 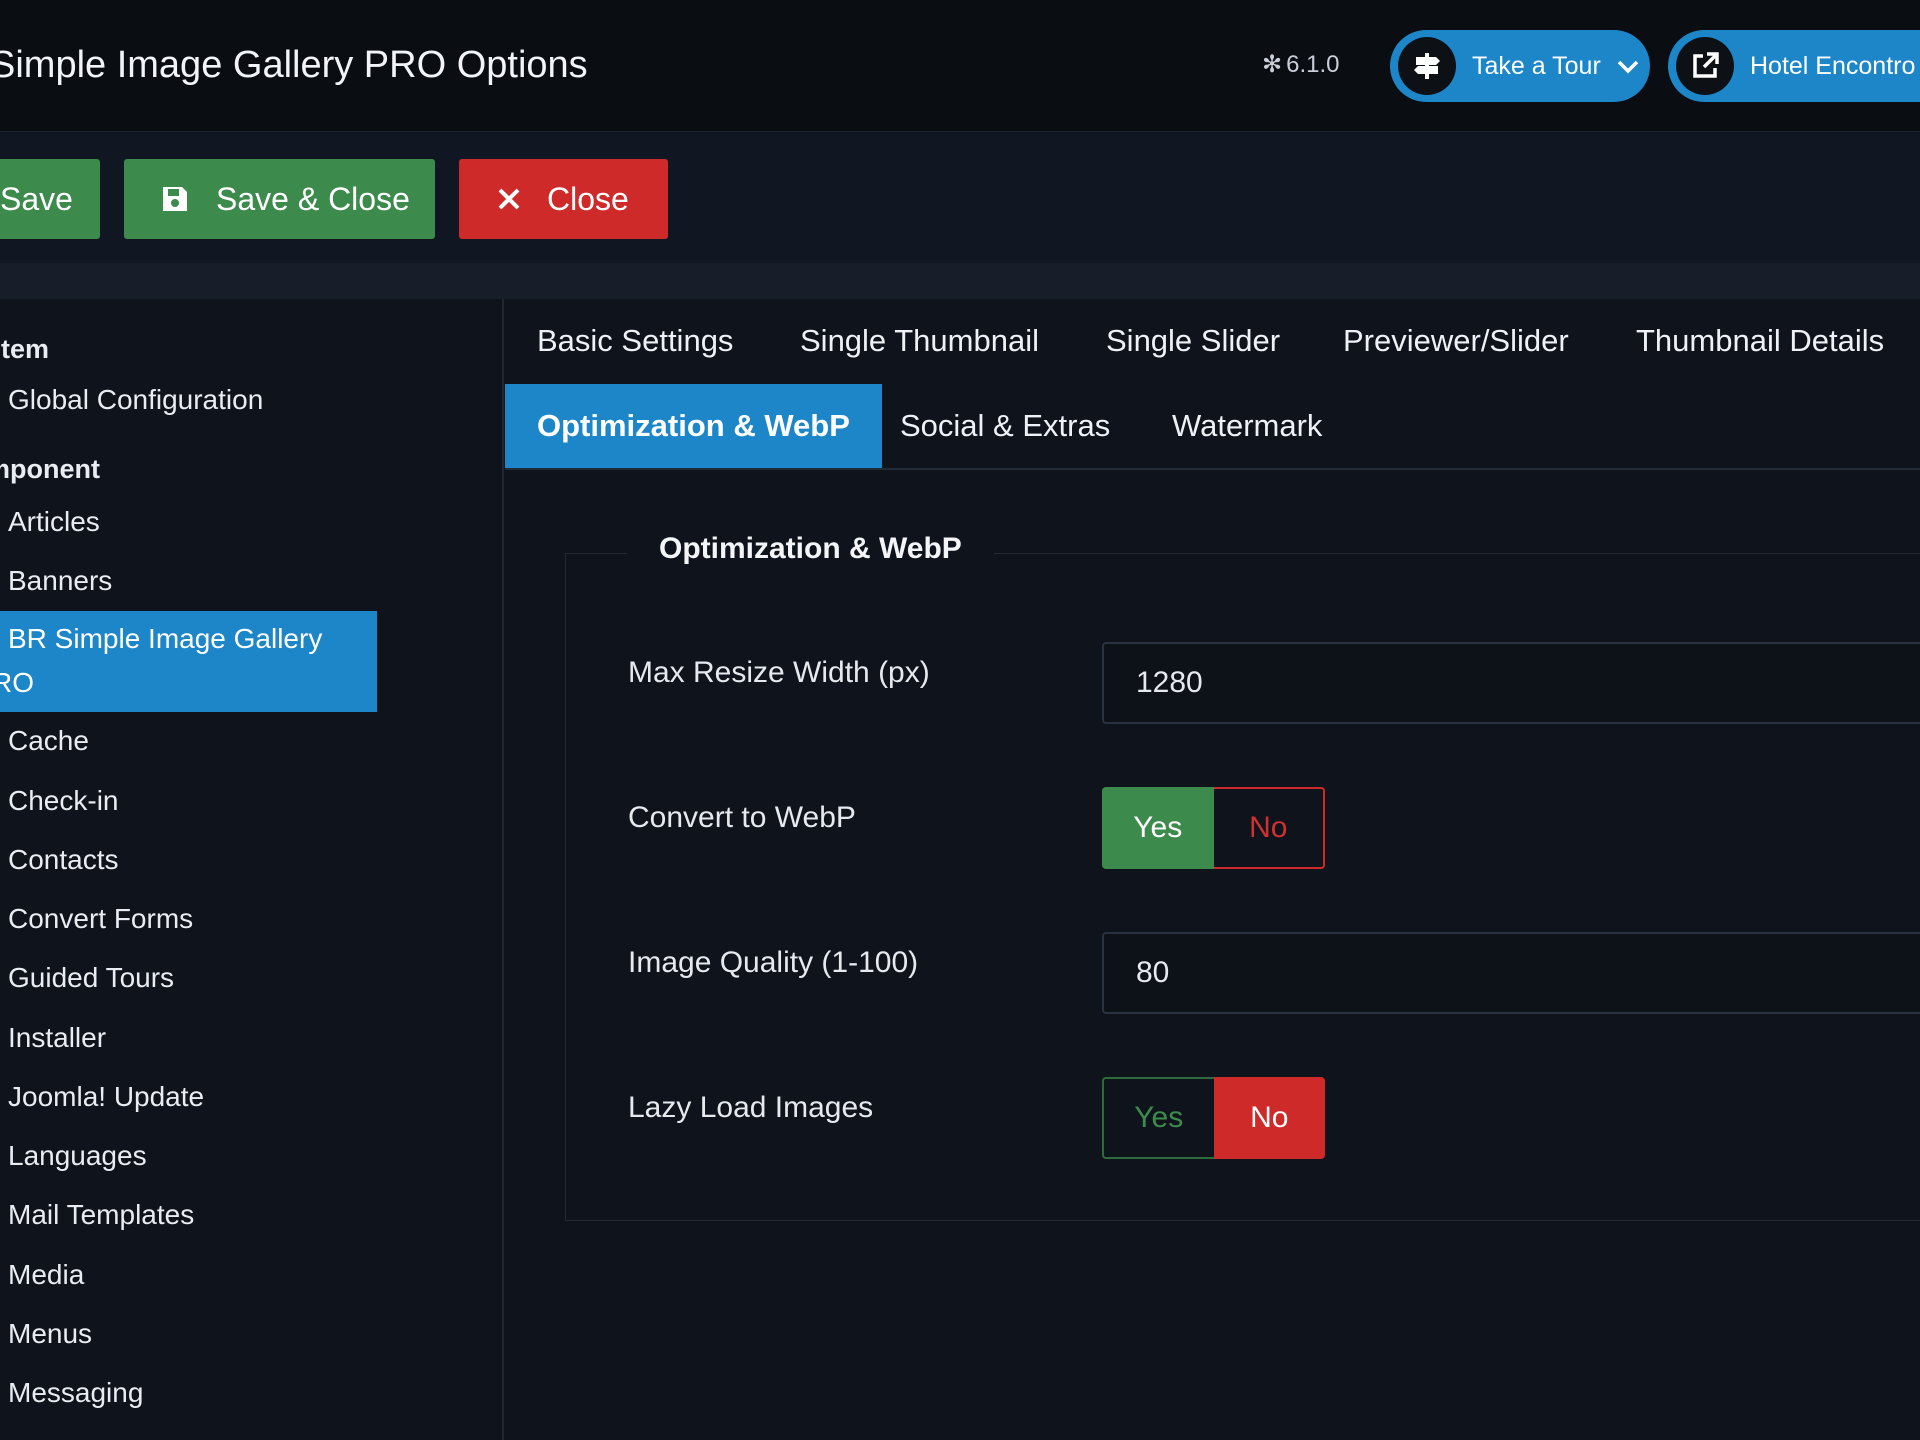 What do you see at coordinates (1269, 828) in the screenshot?
I see `convert-webp-no: No` at bounding box center [1269, 828].